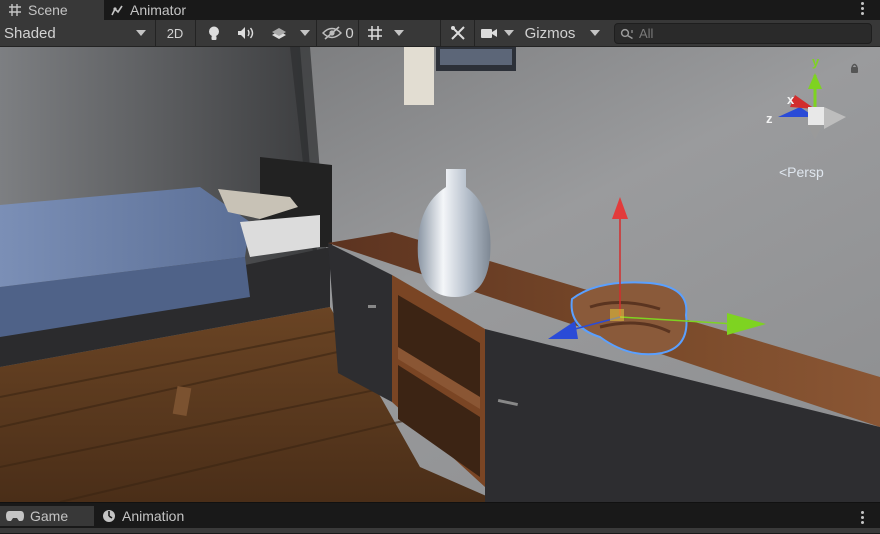 The height and width of the screenshot is (534, 880). What do you see at coordinates (153, 516) in the screenshot?
I see `tab-animation-label: Animation` at bounding box center [153, 516].